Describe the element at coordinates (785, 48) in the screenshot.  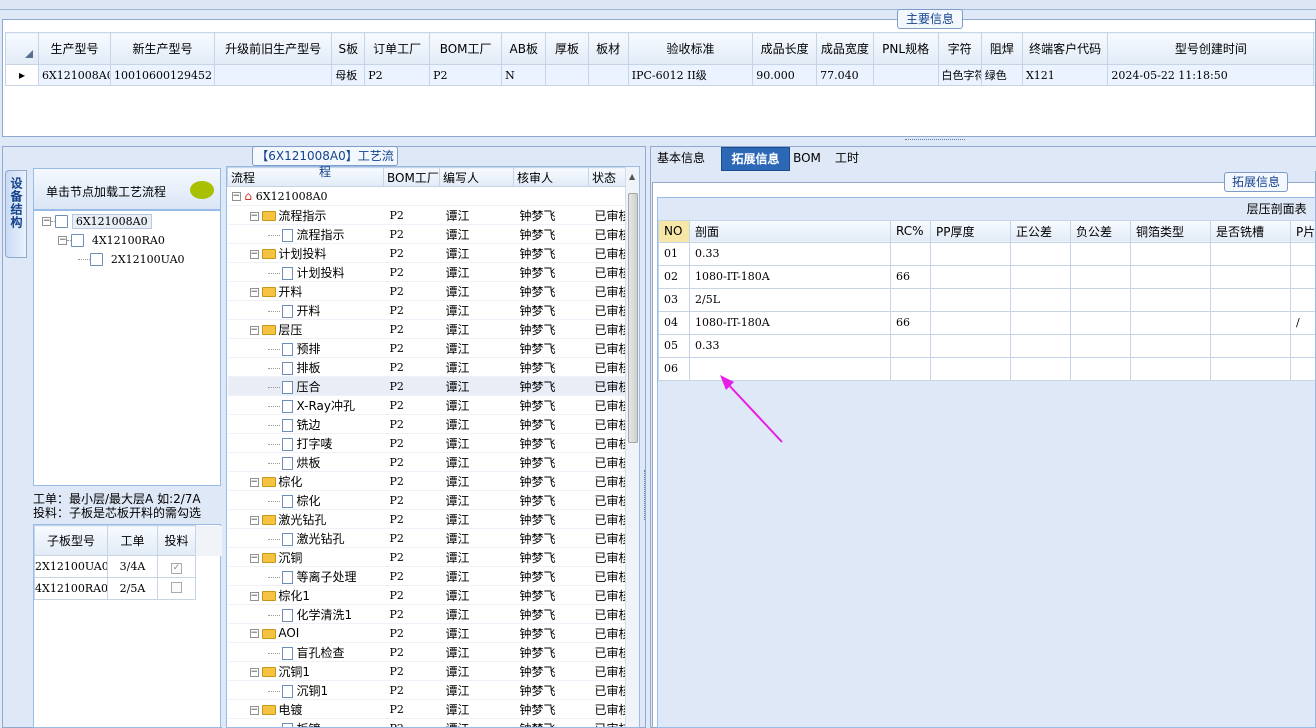
I see `main-col-header: 成品长度` at that location.